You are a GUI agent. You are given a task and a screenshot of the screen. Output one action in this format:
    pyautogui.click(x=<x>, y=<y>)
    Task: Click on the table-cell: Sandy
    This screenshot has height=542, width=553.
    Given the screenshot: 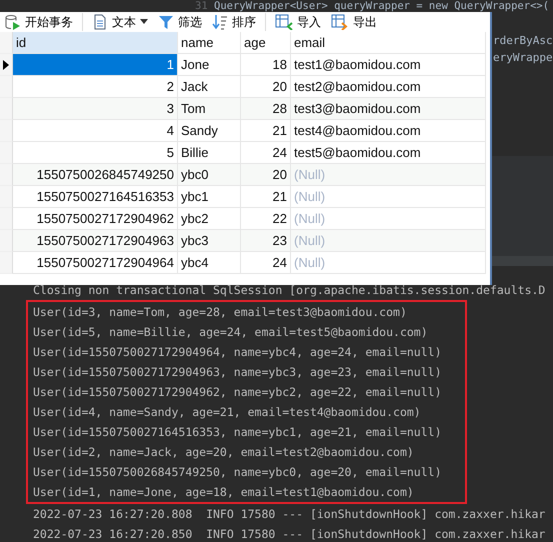 What is the action you would take?
    pyautogui.click(x=209, y=131)
    